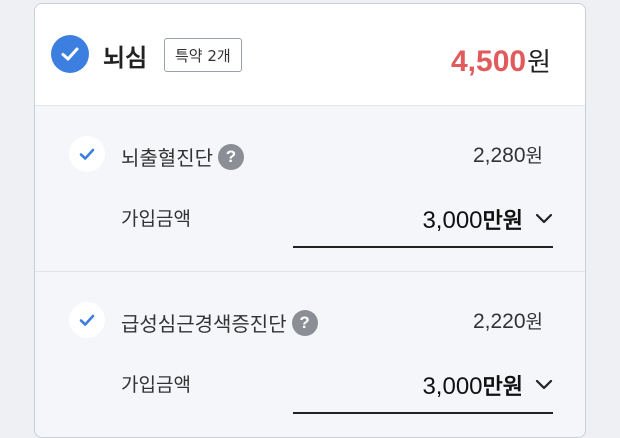 The height and width of the screenshot is (438, 620). I want to click on rider-name: 급성심근경색증진단 ?, so click(219, 322).